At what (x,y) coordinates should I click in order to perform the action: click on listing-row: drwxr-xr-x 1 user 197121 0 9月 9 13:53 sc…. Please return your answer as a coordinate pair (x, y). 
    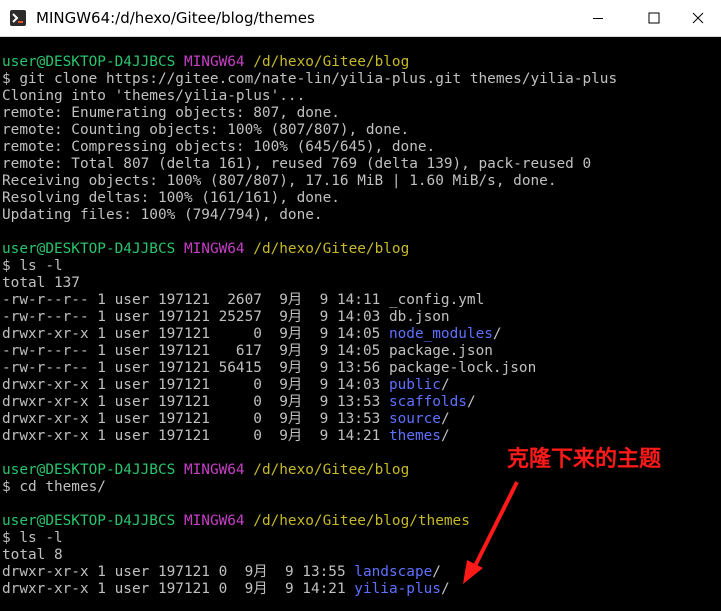
    Looking at the image, I should click on (239, 402).